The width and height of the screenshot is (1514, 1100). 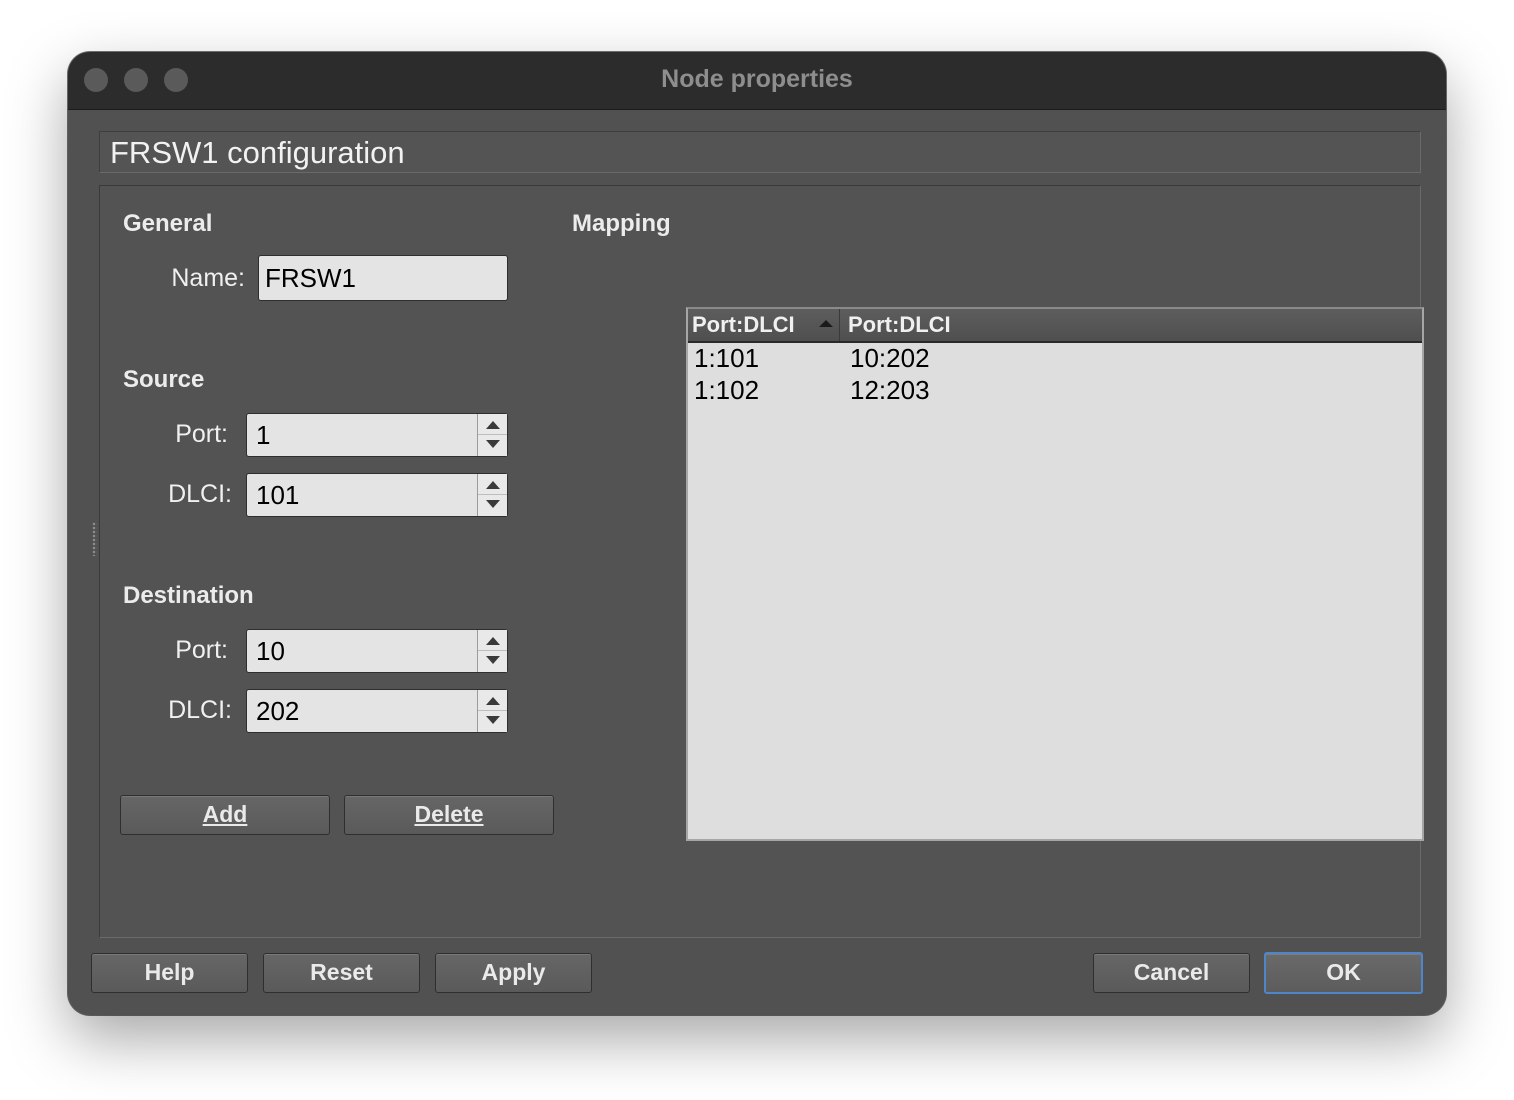 What do you see at coordinates (1171, 973) in the screenshot?
I see `cancel-button: Cancel` at bounding box center [1171, 973].